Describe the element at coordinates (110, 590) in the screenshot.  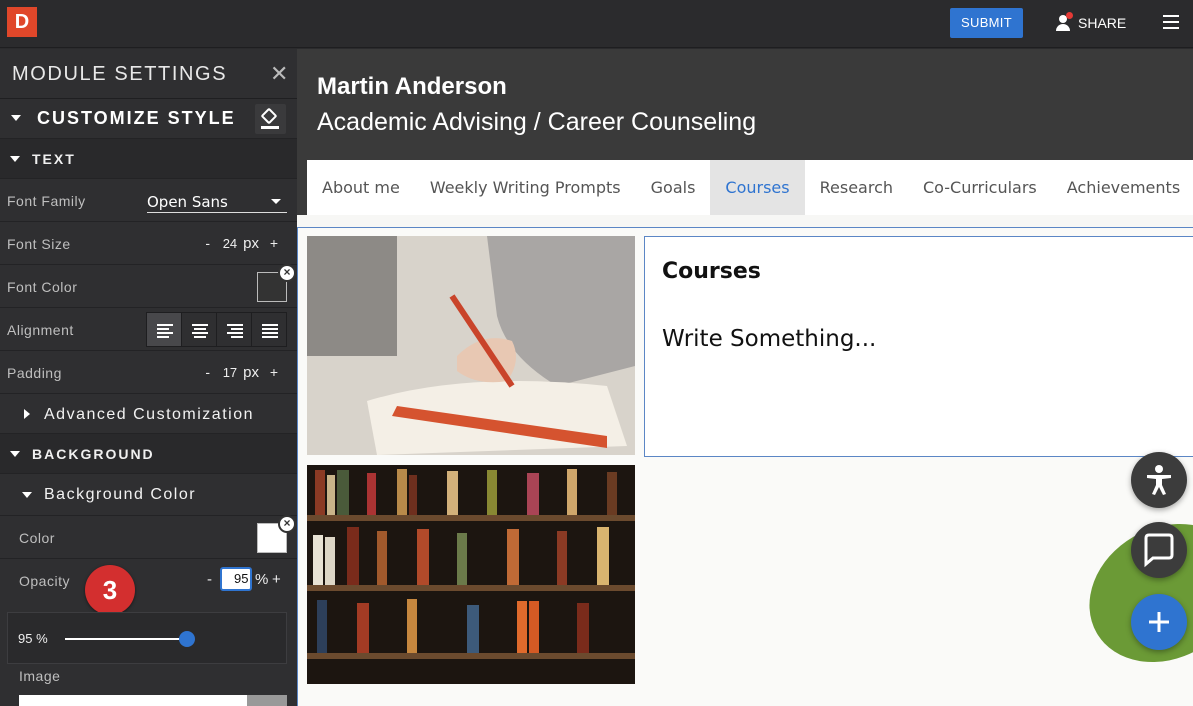
I see `step-number-badge: 3` at that location.